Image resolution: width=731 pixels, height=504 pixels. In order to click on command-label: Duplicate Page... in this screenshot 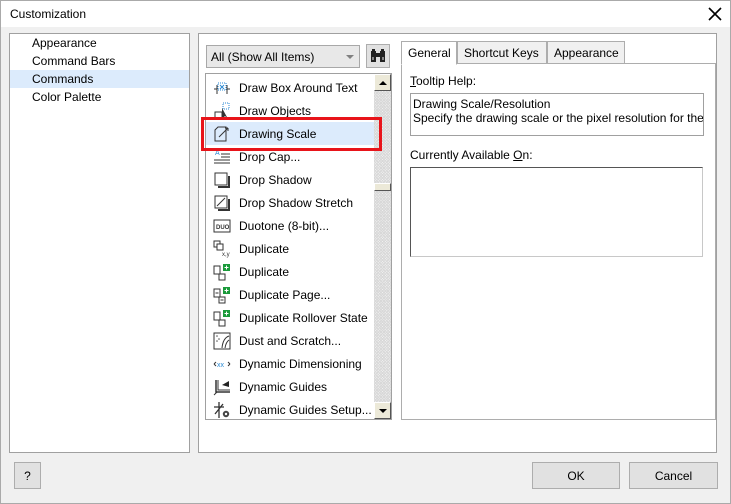, I will do `click(285, 294)`.